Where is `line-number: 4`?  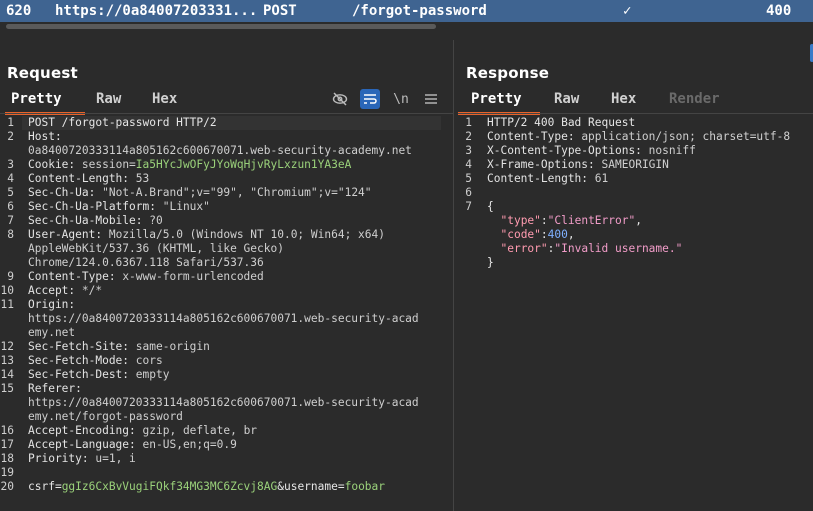 line-number: 4 is located at coordinates (10, 178).